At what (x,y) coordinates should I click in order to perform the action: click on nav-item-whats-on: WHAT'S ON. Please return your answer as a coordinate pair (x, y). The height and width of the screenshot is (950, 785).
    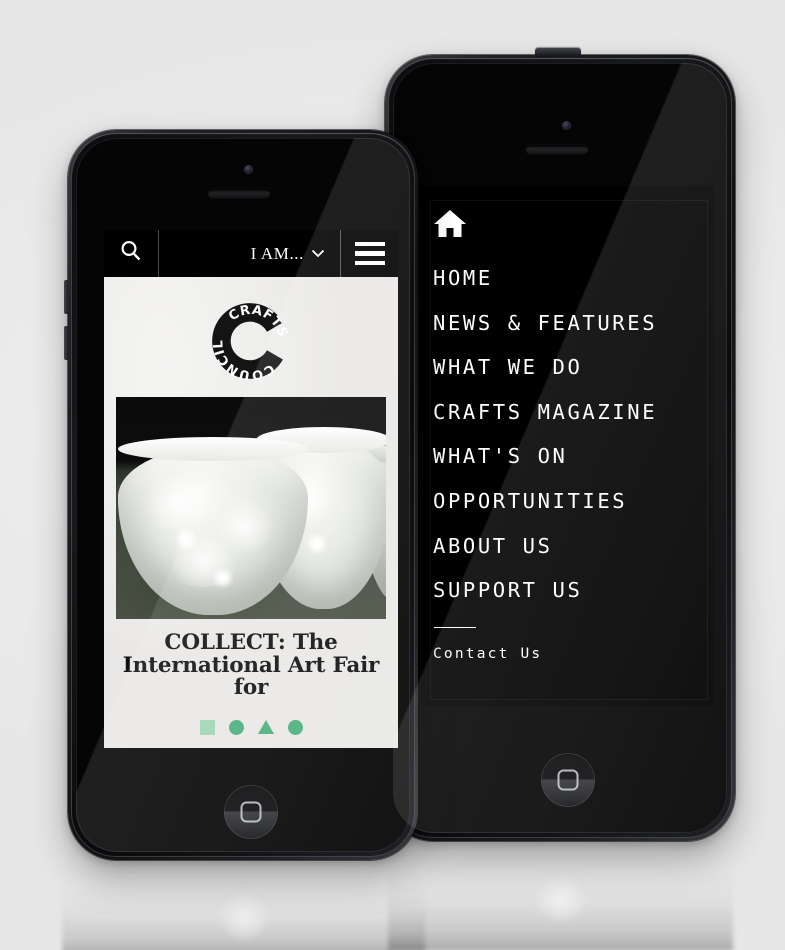
    Looking at the image, I should click on (573, 456).